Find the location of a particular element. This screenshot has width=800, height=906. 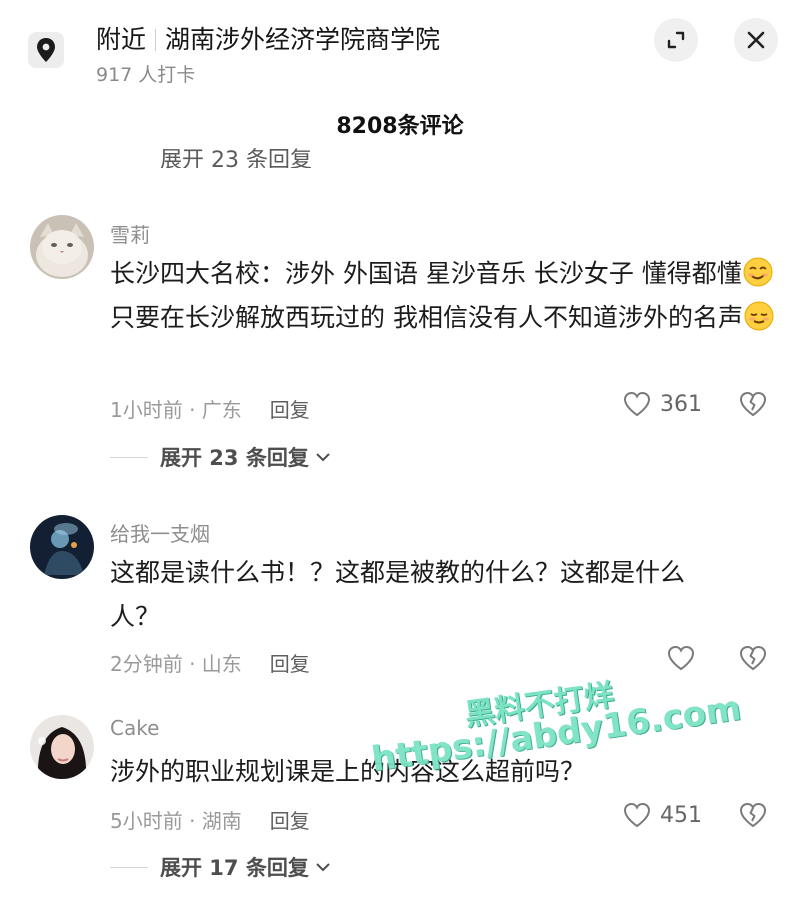

comment-meta: 2分钟前 · 山东 回复 is located at coordinates (210, 662).